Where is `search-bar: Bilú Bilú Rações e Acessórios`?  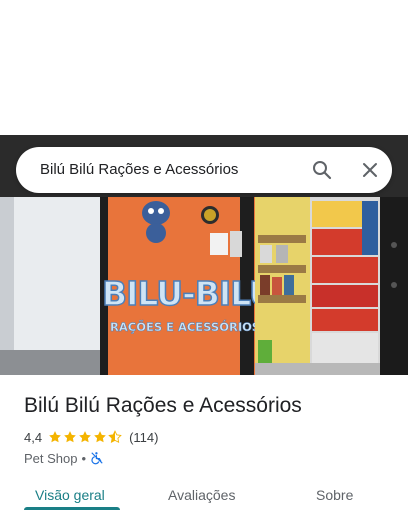 search-bar: Bilú Bilú Rações e Acessórios is located at coordinates (204, 170).